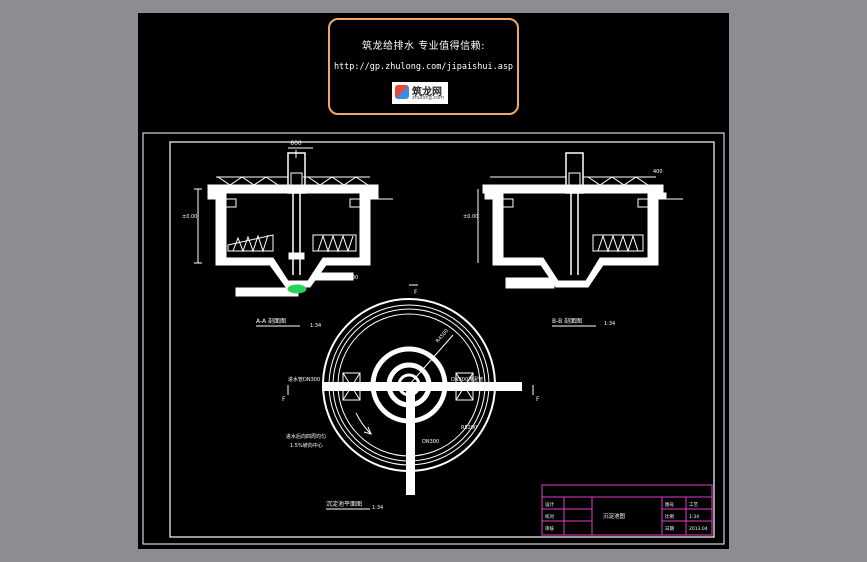 The width and height of the screenshot is (867, 562). Describe the element at coordinates (669, 529) in the screenshot. I see `tb-cell-7: 日期` at that location.